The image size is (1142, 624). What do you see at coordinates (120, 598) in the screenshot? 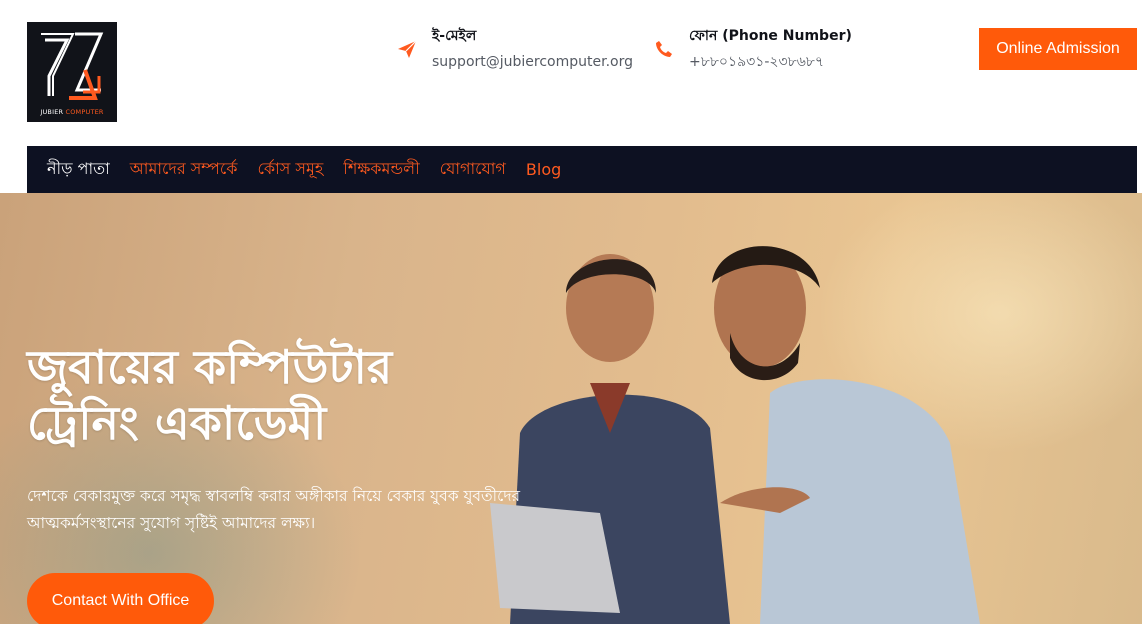
I see `contact-office-button: Contact With Office` at bounding box center [120, 598].